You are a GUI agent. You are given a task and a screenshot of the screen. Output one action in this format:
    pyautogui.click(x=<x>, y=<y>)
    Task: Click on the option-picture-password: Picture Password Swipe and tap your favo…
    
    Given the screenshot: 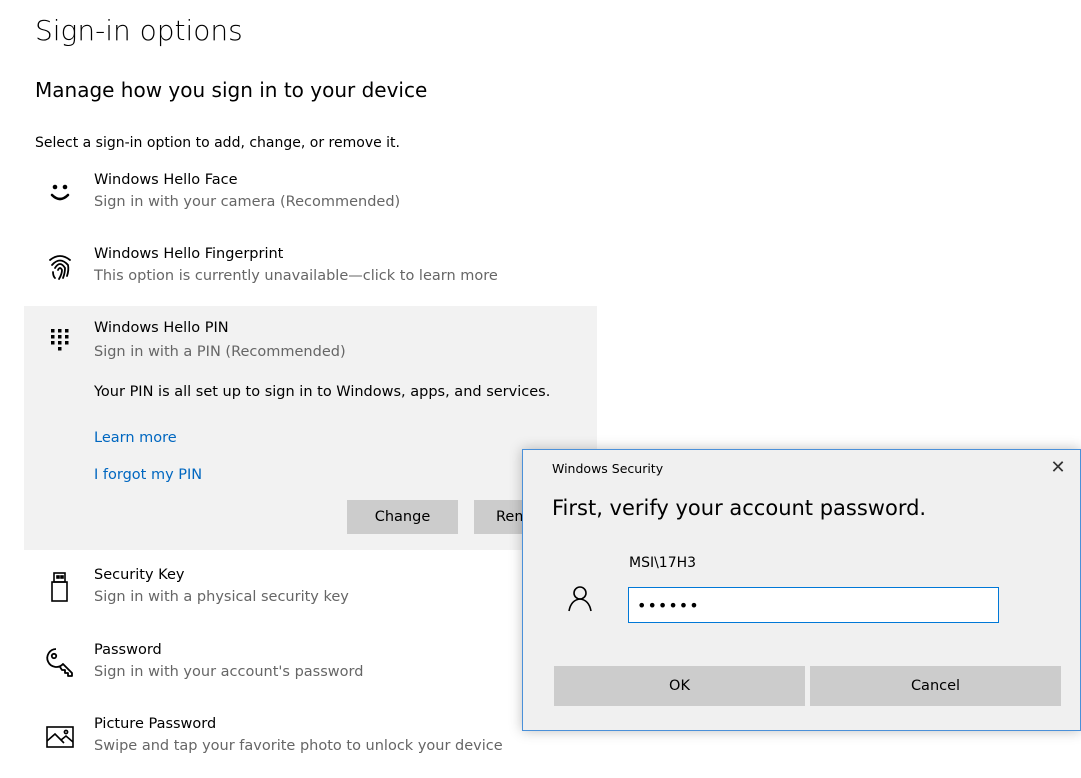 What is the action you would take?
    pyautogui.click(x=310, y=741)
    